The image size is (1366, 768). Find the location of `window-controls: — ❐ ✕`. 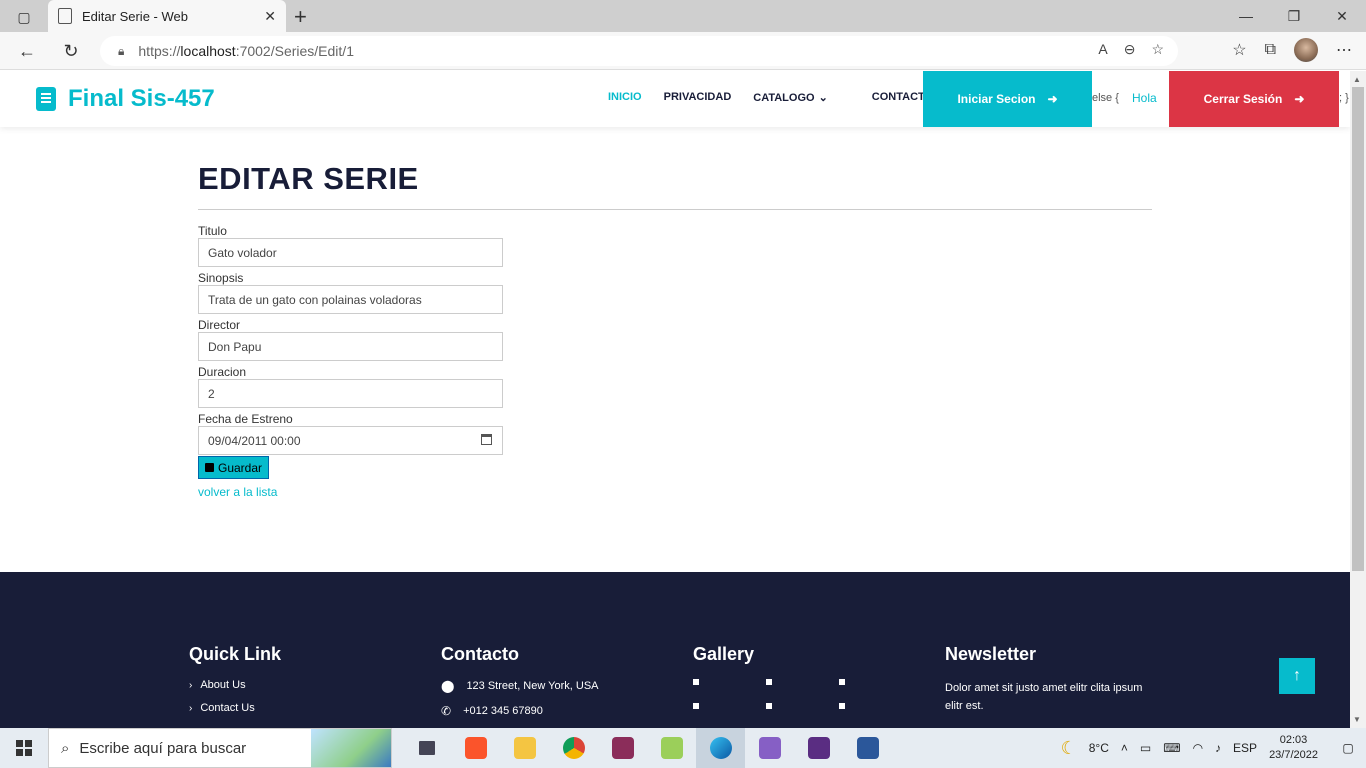

window-controls: — ❐ ✕ is located at coordinates (1294, 16).